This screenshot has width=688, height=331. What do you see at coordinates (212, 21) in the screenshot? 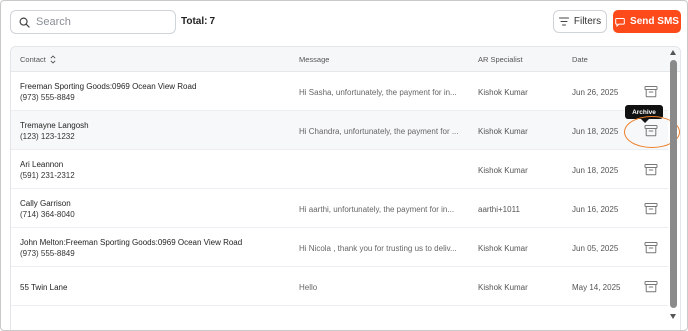
I see `total-value: 7` at bounding box center [212, 21].